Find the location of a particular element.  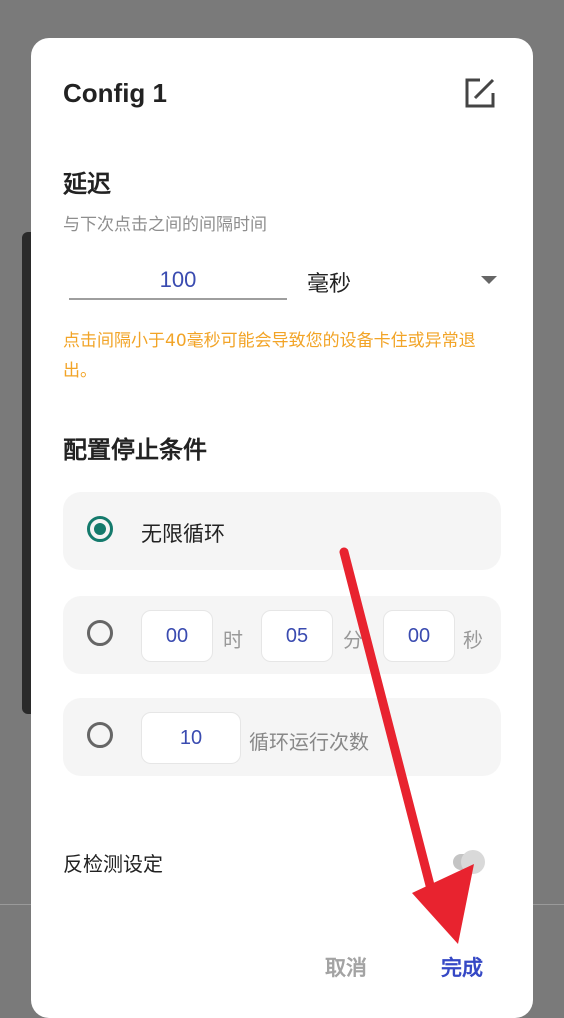

done-button: 完成 is located at coordinates (462, 967).